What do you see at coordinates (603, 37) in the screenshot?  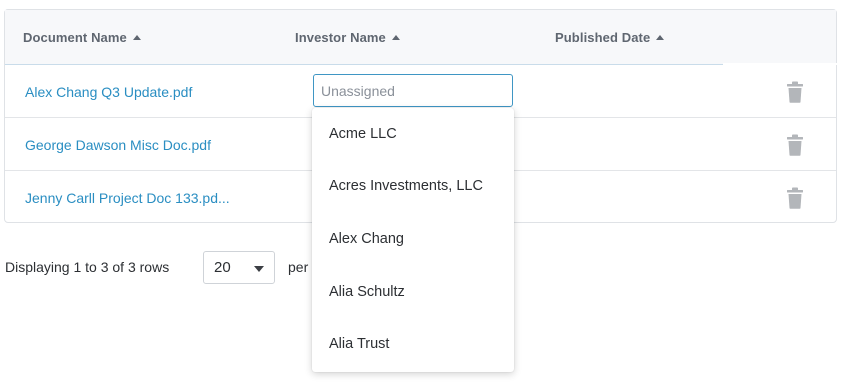 I see `column-header-label: Published Date` at bounding box center [603, 37].